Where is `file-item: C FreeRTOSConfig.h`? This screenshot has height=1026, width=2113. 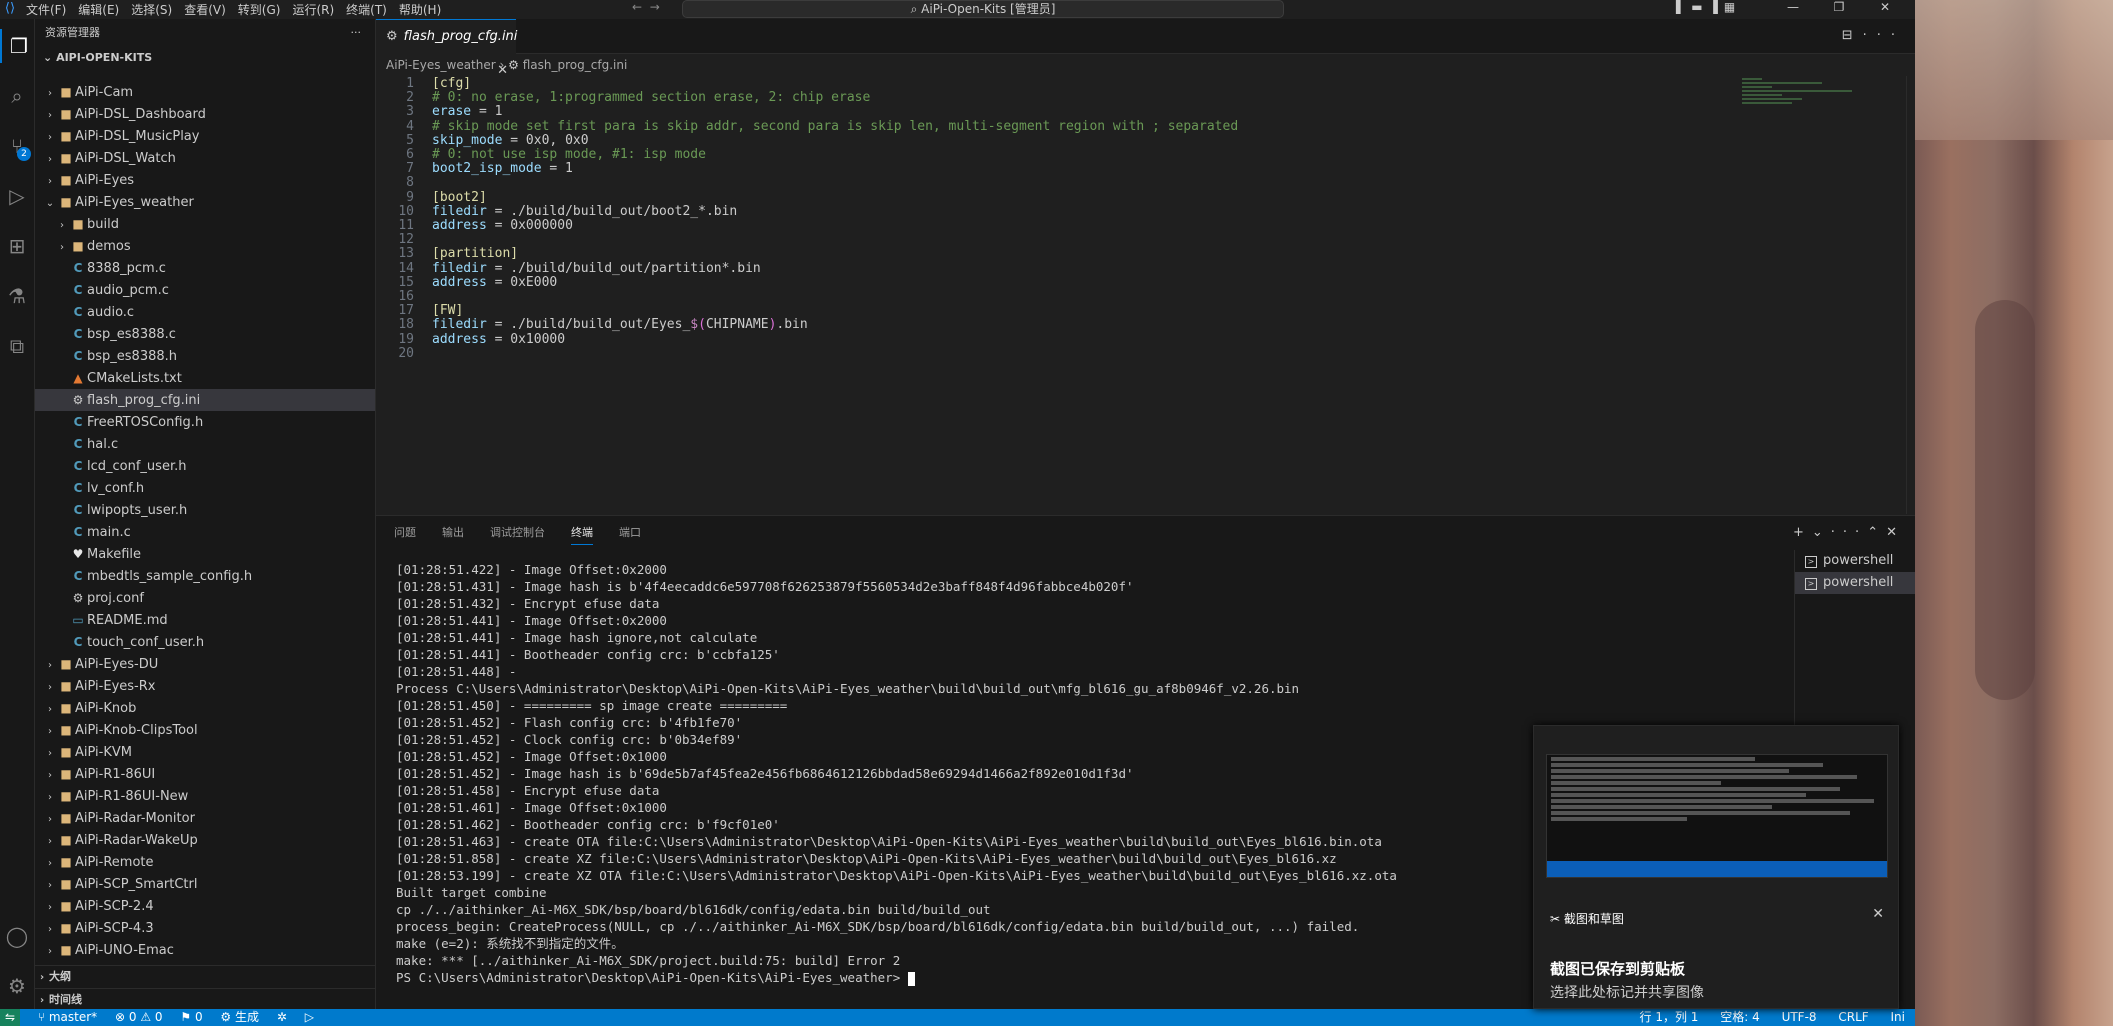 file-item: C FreeRTOSConfig.h is located at coordinates (205, 422).